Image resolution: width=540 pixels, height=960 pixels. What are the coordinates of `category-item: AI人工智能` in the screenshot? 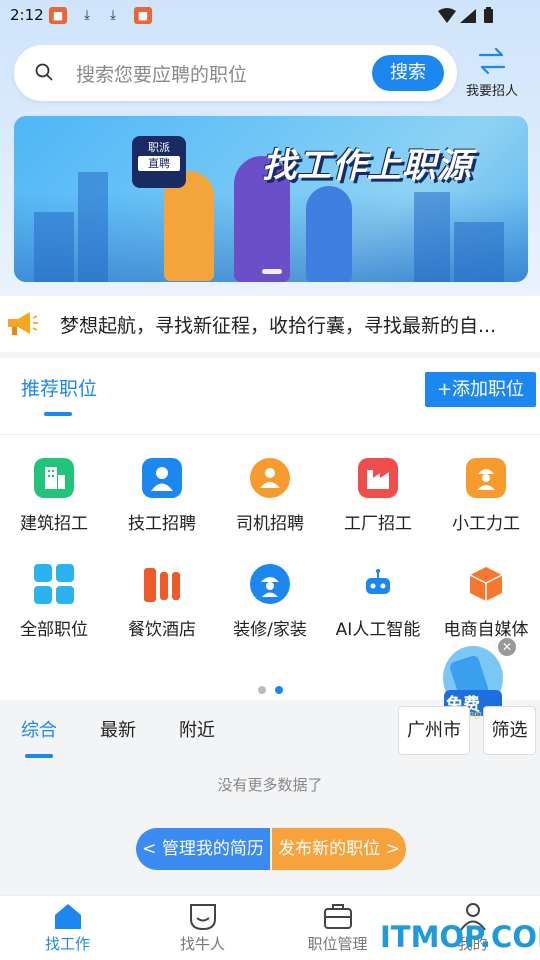 It's located at (378, 602).